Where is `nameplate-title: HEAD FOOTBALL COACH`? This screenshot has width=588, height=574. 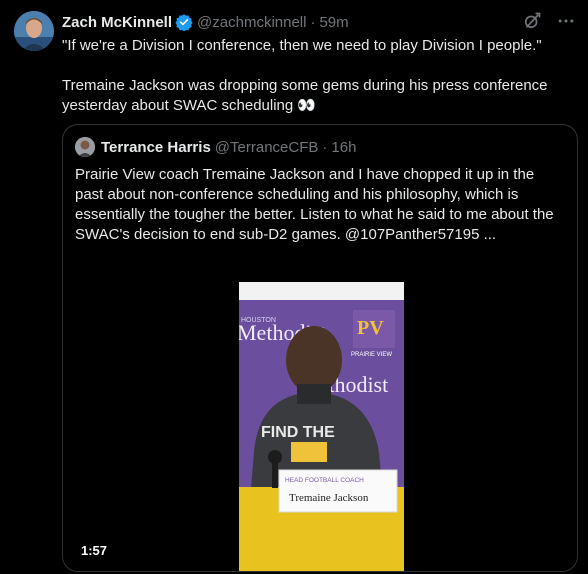 nameplate-title: HEAD FOOTBALL COACH is located at coordinates (324, 480).